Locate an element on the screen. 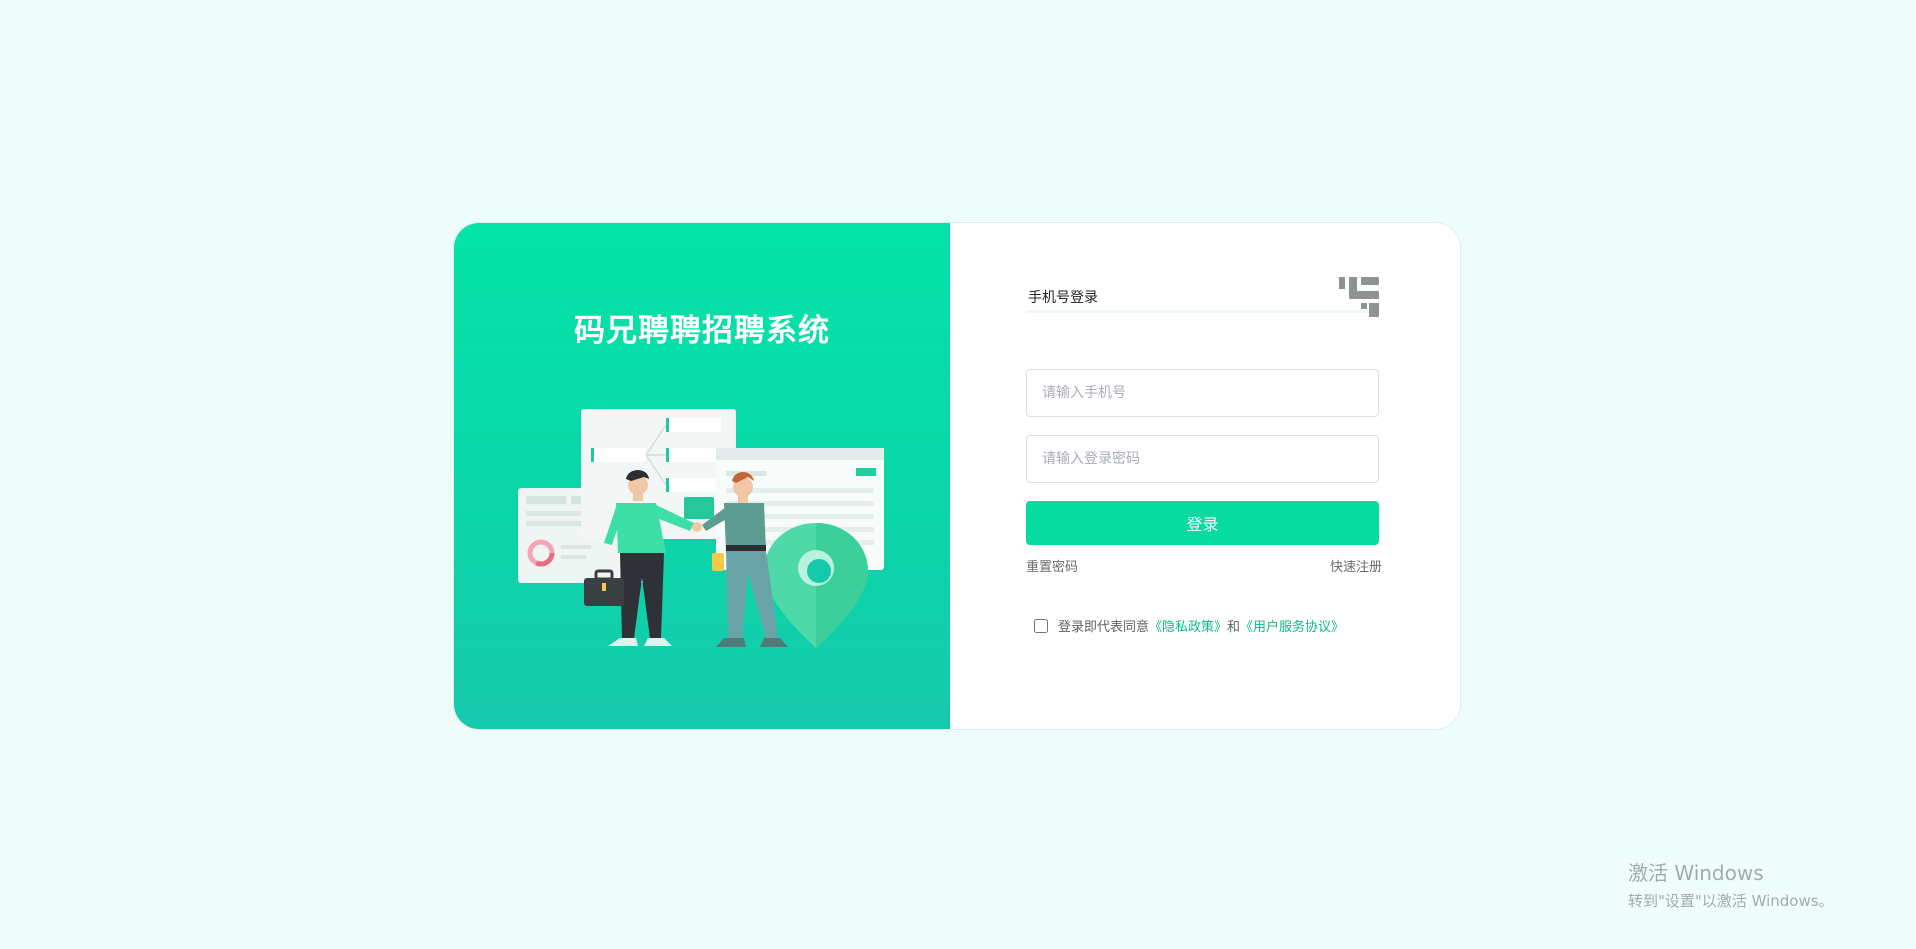  privacy-policy-link: 《隐私政策》 is located at coordinates (1188, 625).